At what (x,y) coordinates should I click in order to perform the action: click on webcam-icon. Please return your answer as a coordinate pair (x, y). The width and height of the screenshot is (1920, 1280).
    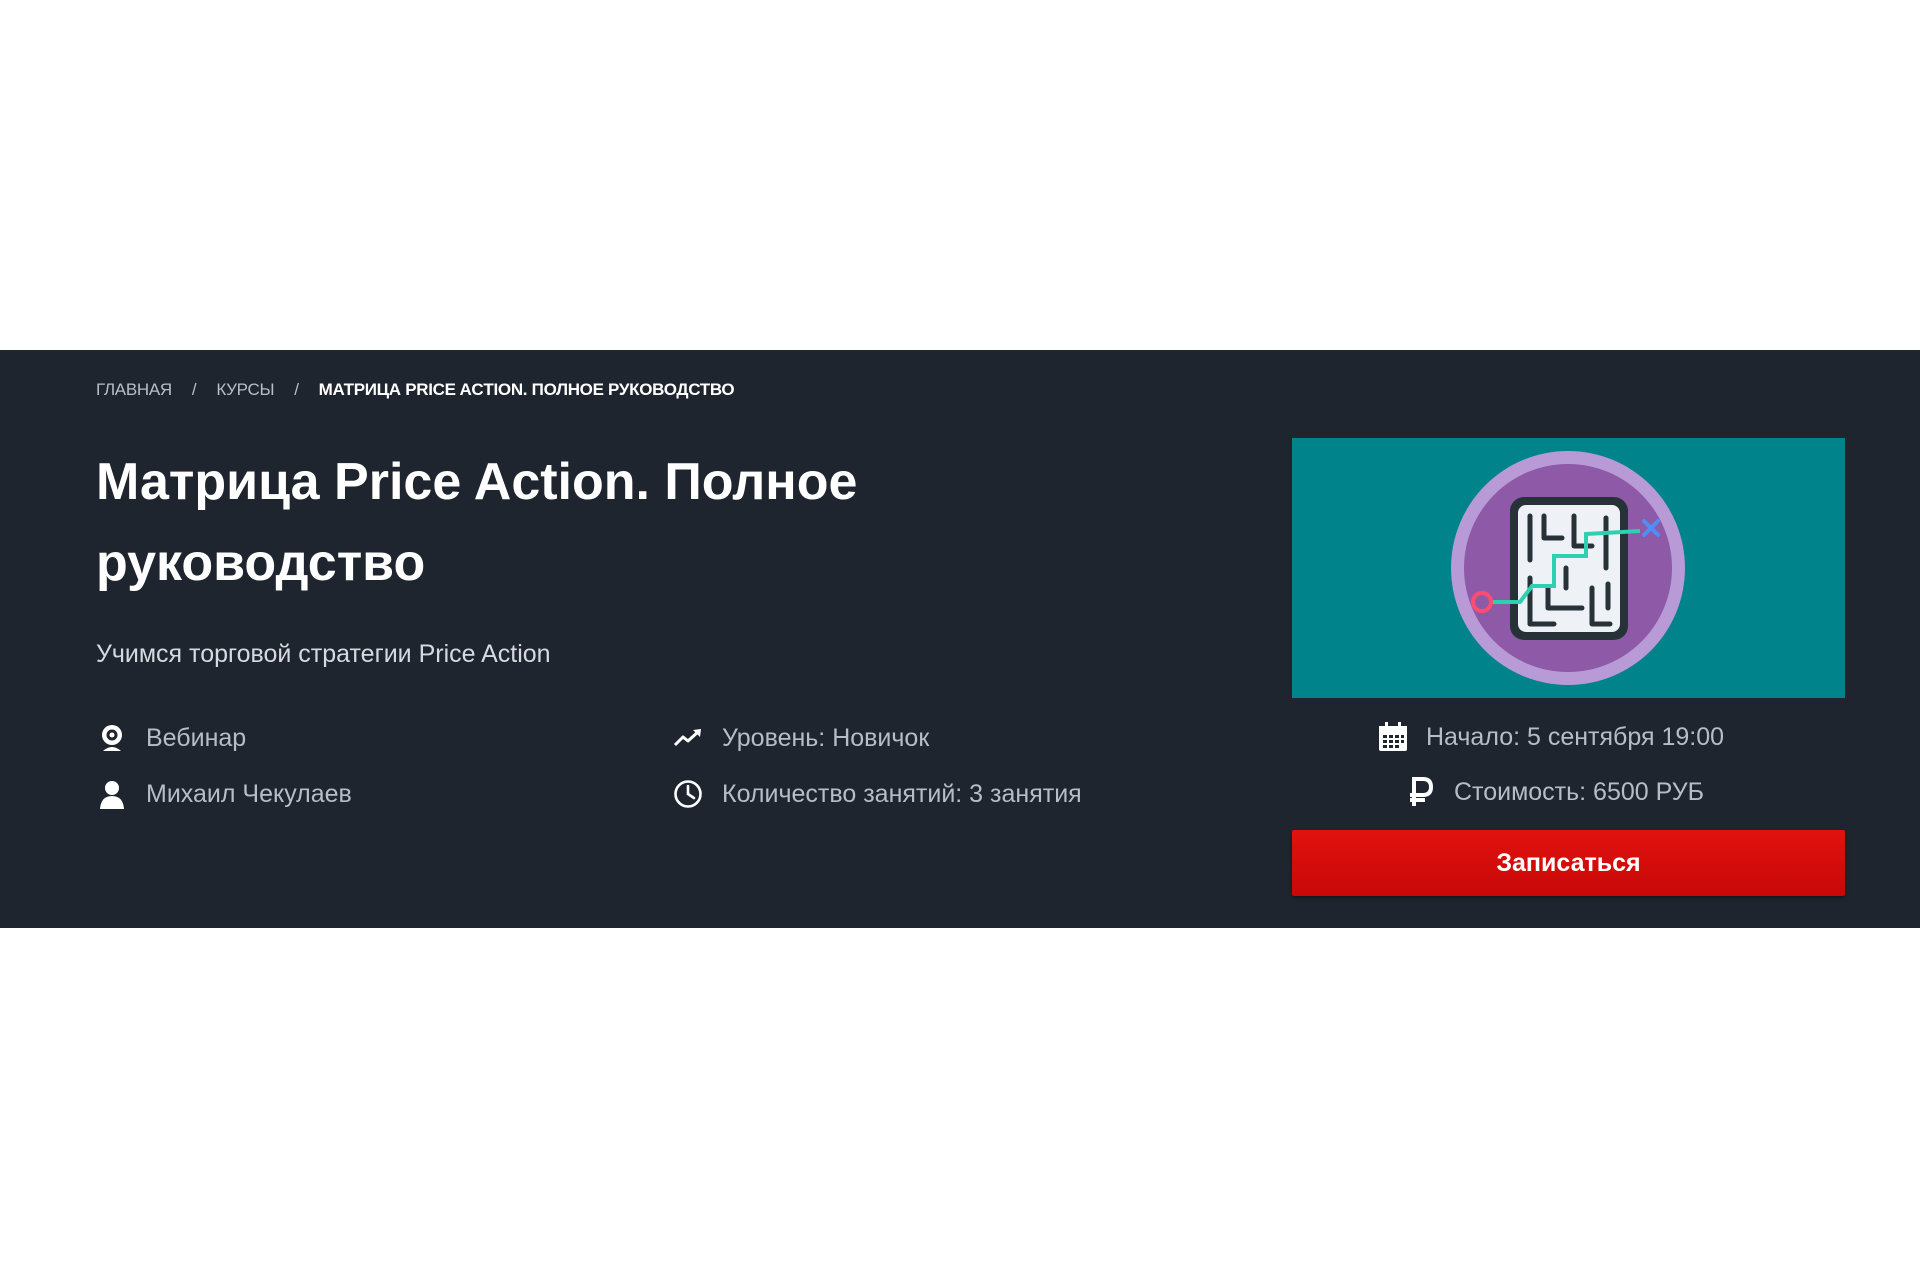
    Looking at the image, I should click on (112, 738).